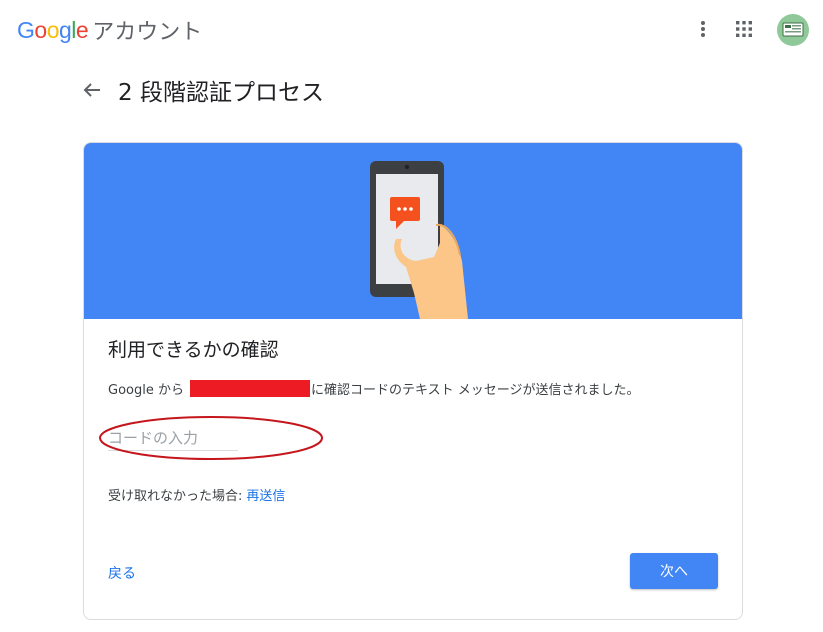 Image resolution: width=823 pixels, height=632 pixels. Describe the element at coordinates (249, 388) in the screenshot. I see `redacted-phone-number` at that location.